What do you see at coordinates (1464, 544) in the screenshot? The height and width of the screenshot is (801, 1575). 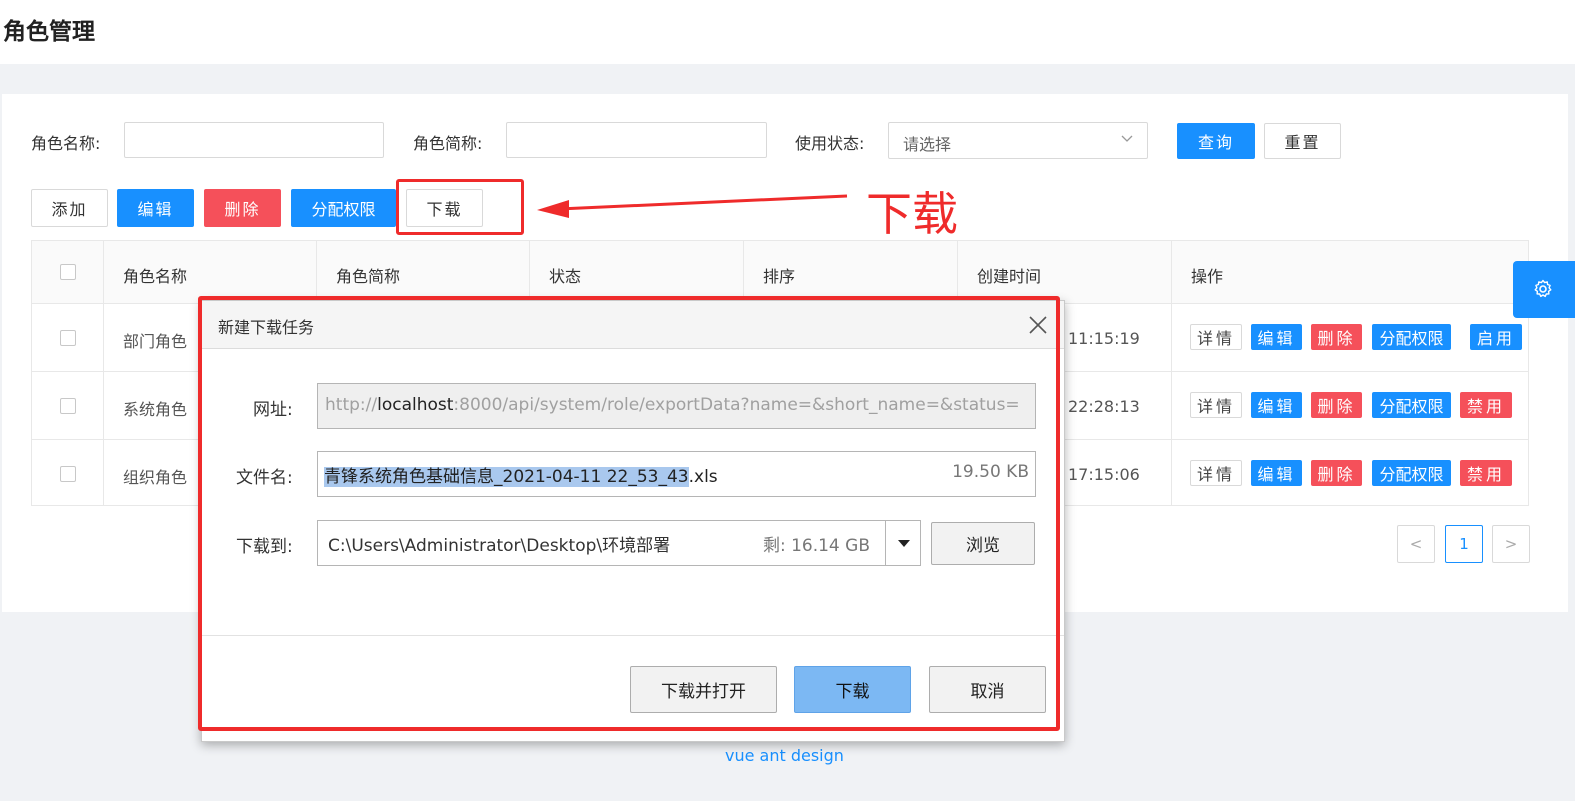 I see `pagination-page-1: 1` at bounding box center [1464, 544].